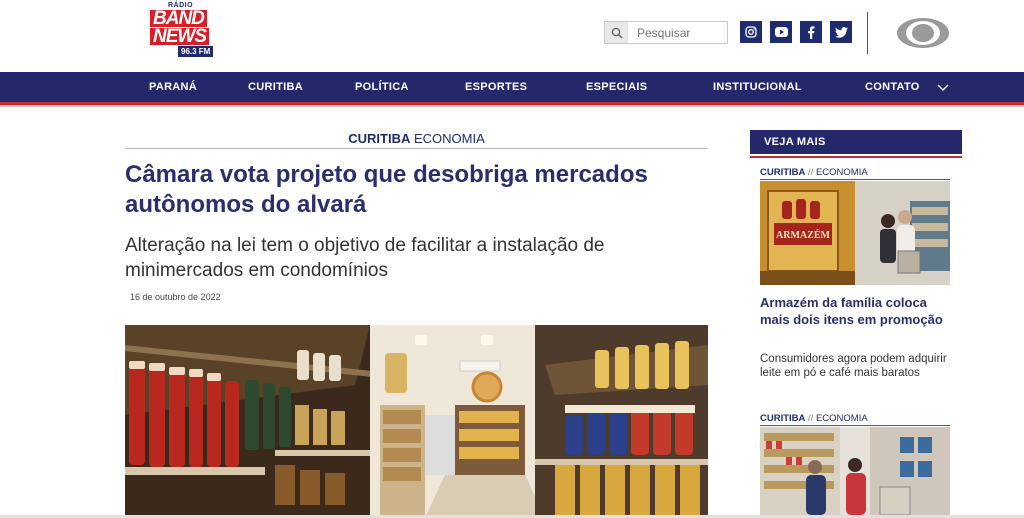 Image resolution: width=1024 pixels, height=518 pixels. What do you see at coordinates (616, 87) in the screenshot?
I see `nav-item-especiais: ESPECIAIS` at bounding box center [616, 87].